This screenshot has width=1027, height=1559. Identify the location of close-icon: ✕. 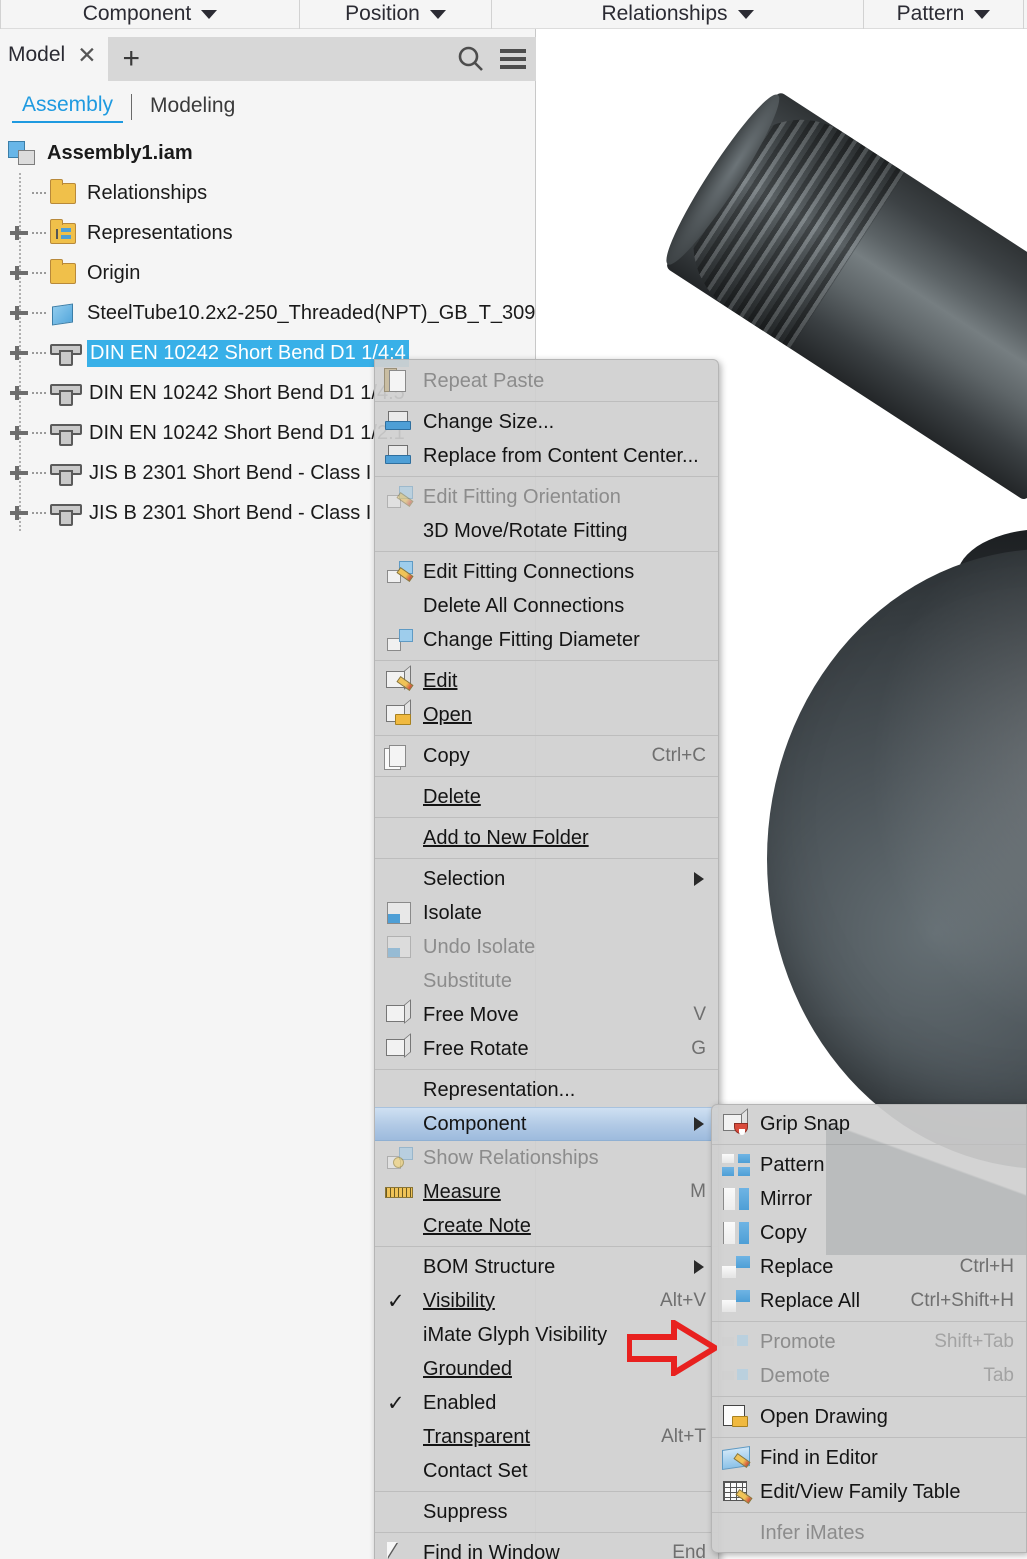
(86, 55).